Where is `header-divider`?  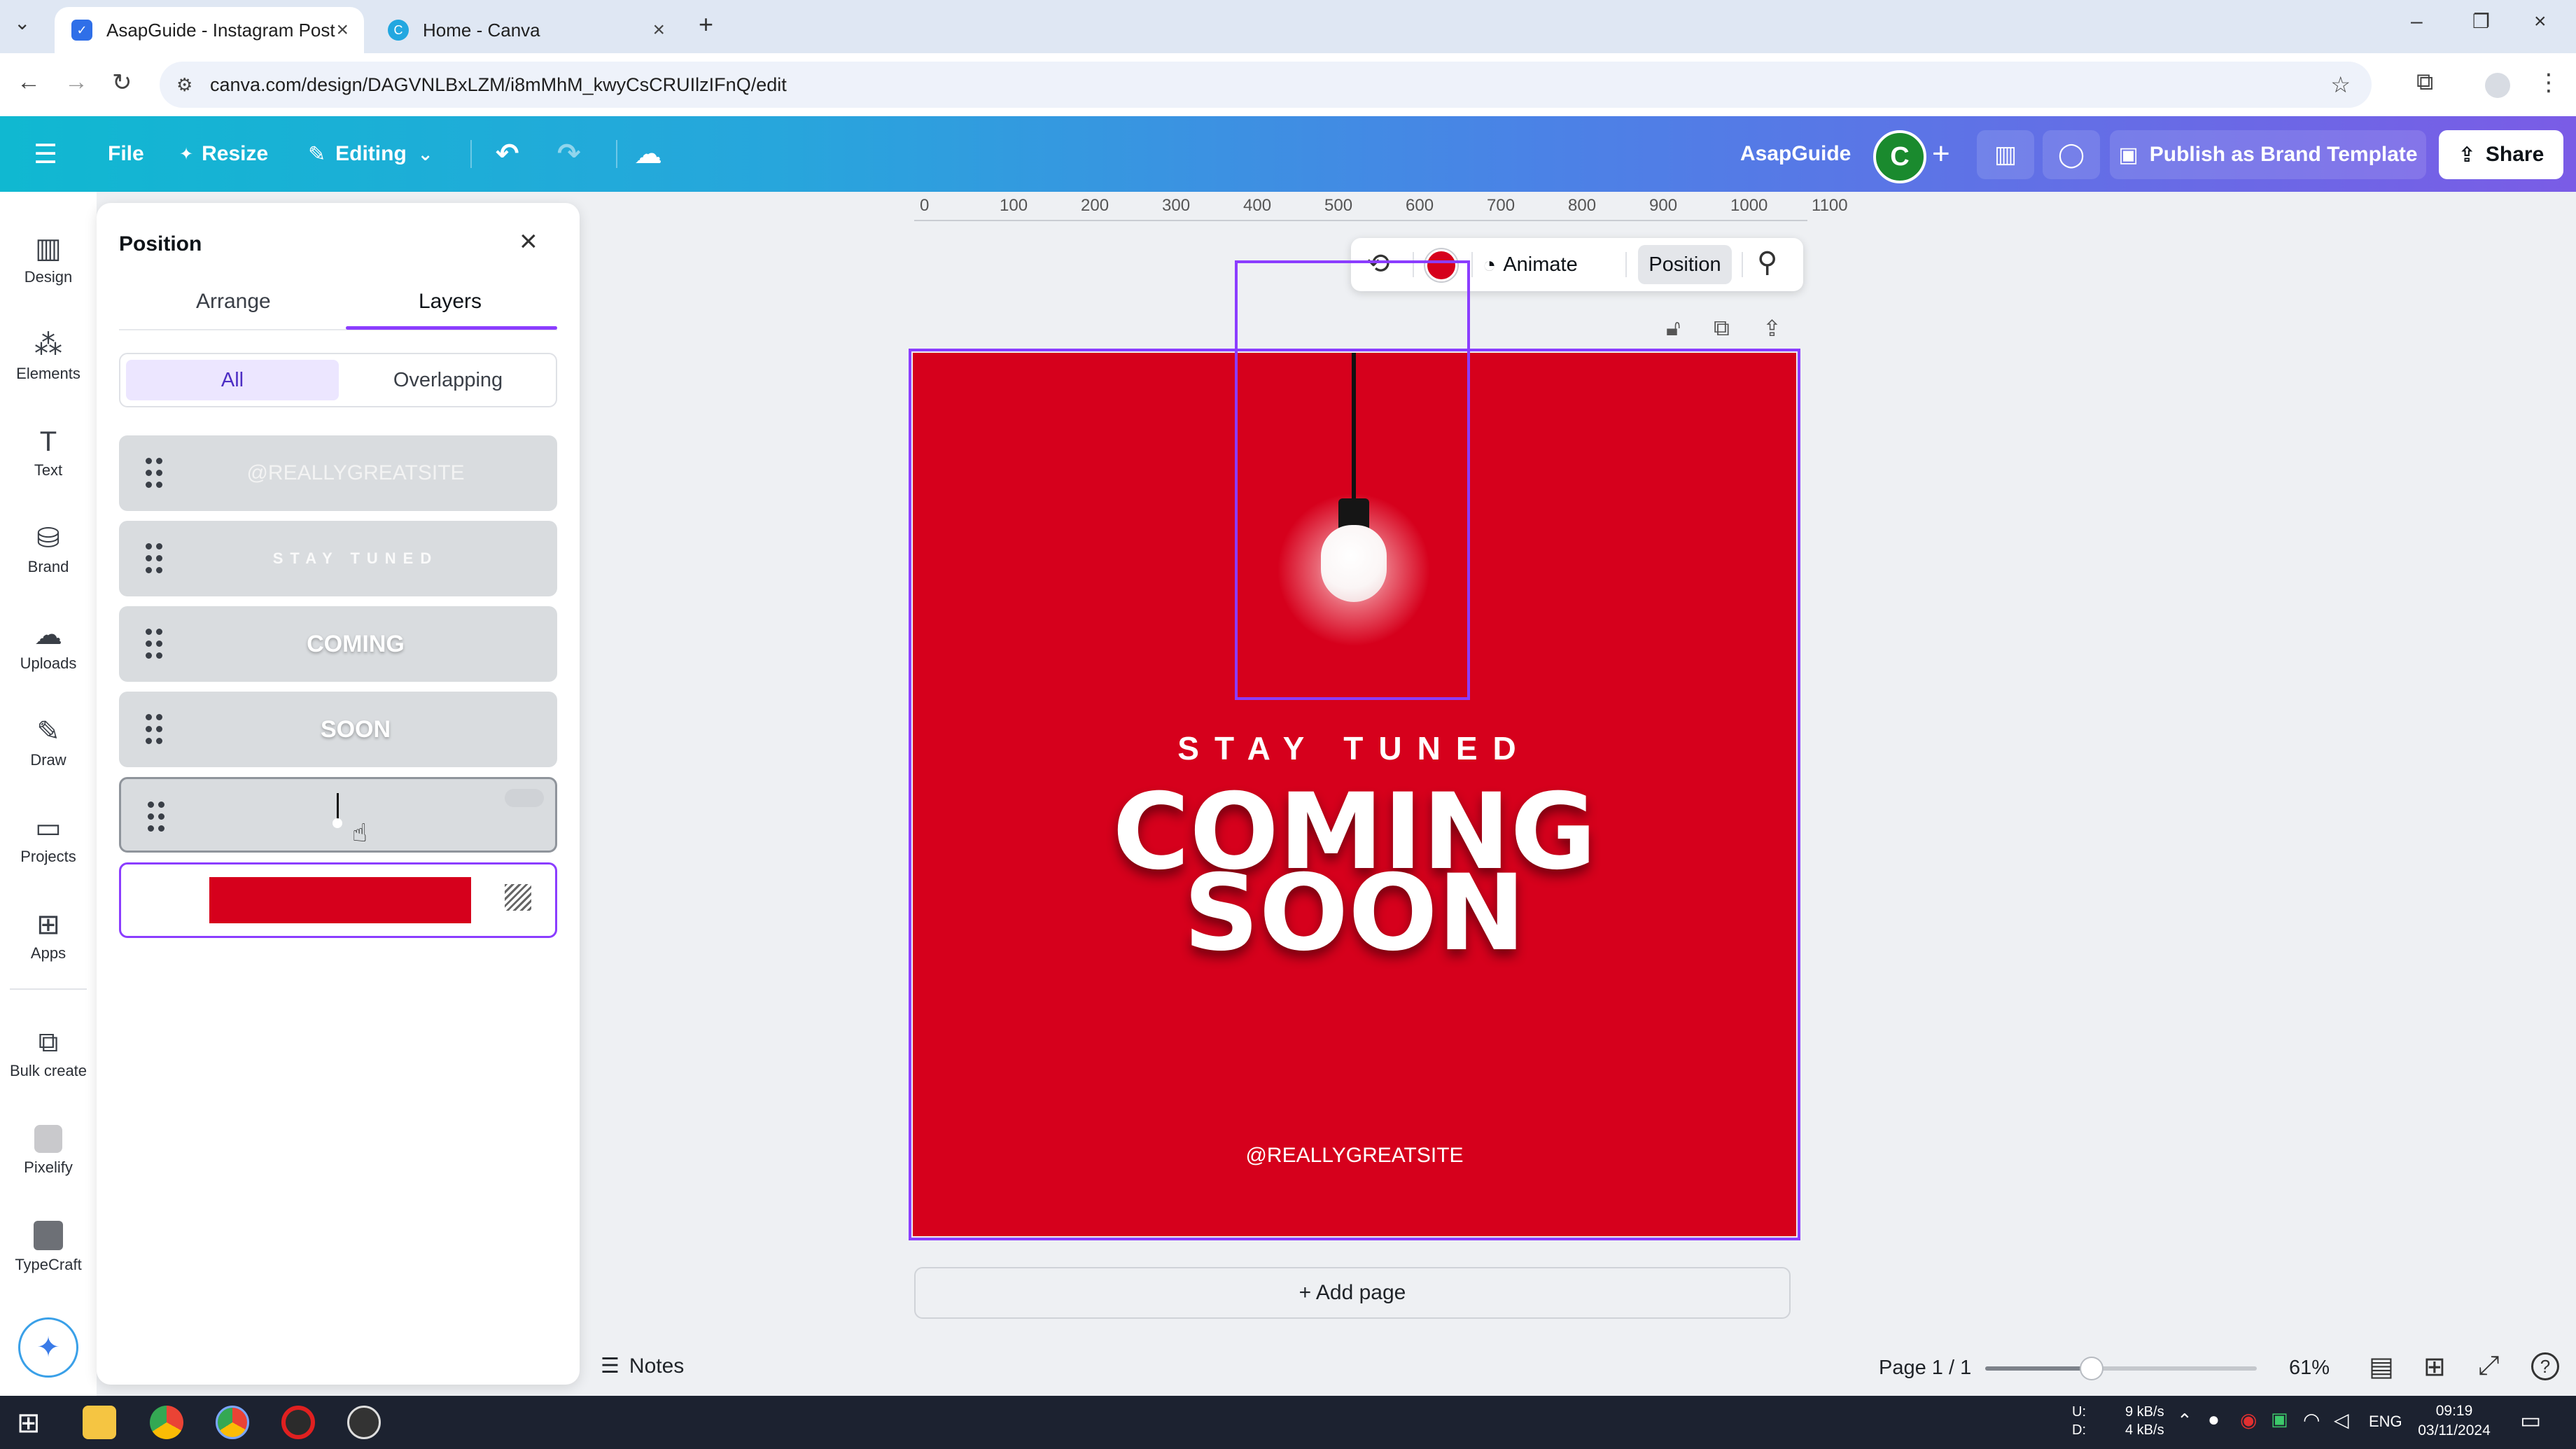
header-divider is located at coordinates (616, 154).